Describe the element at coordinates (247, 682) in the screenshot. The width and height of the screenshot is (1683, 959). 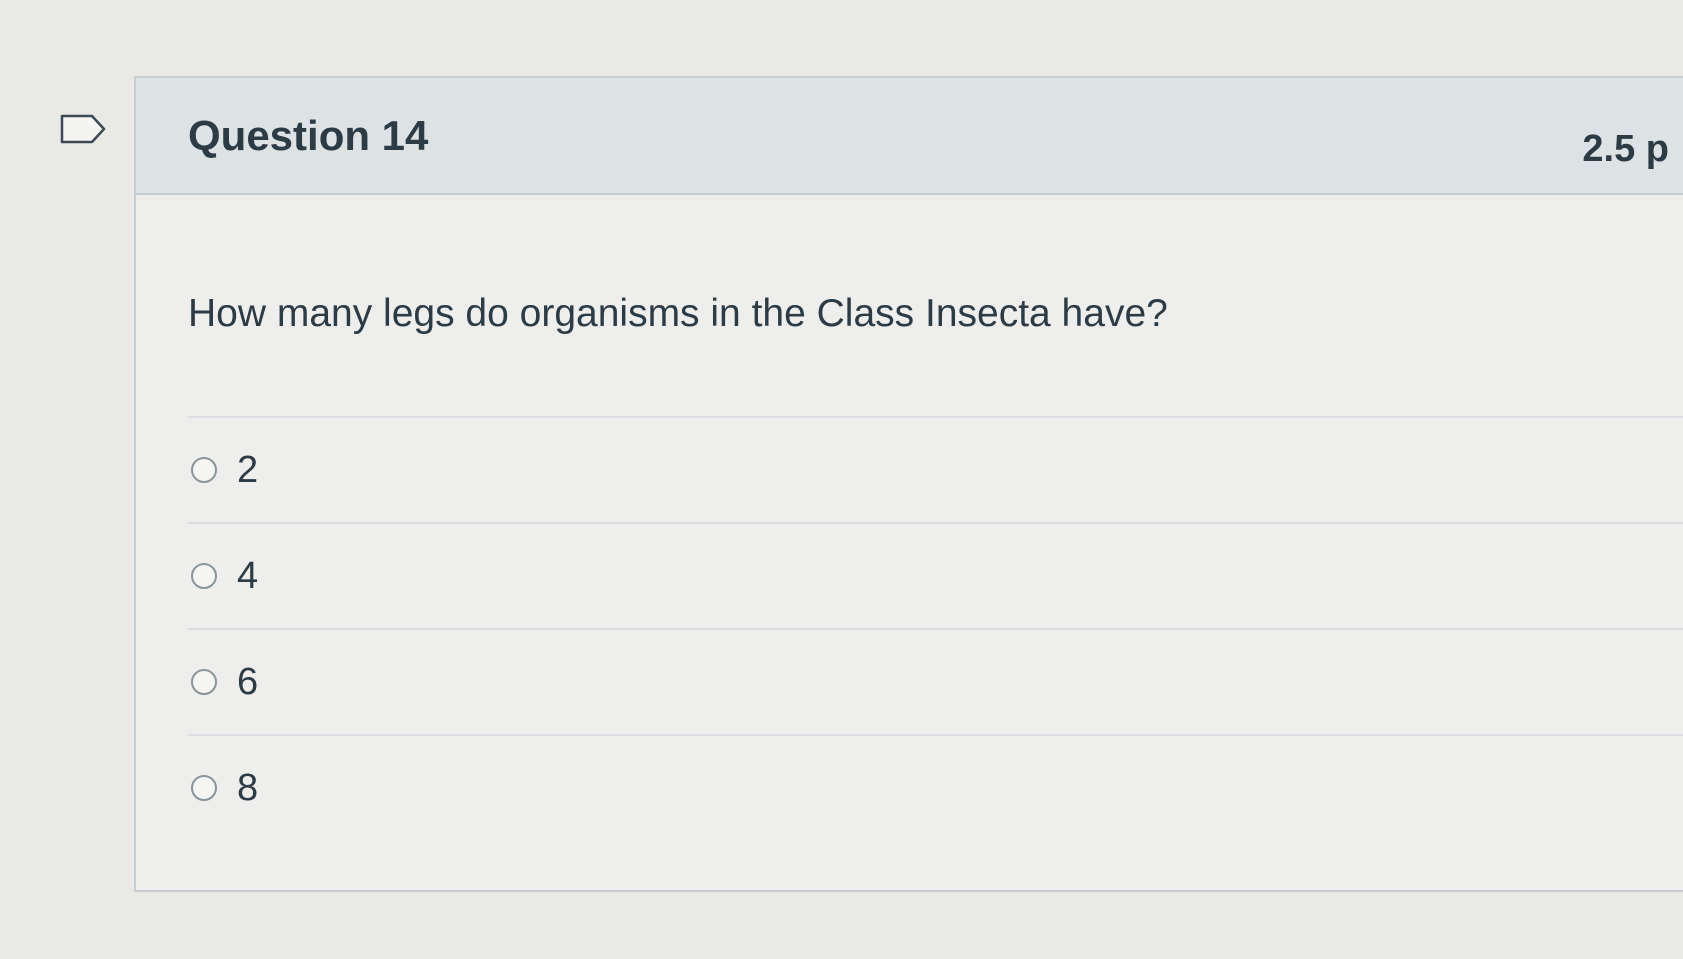
I see `answer-label: 6` at that location.